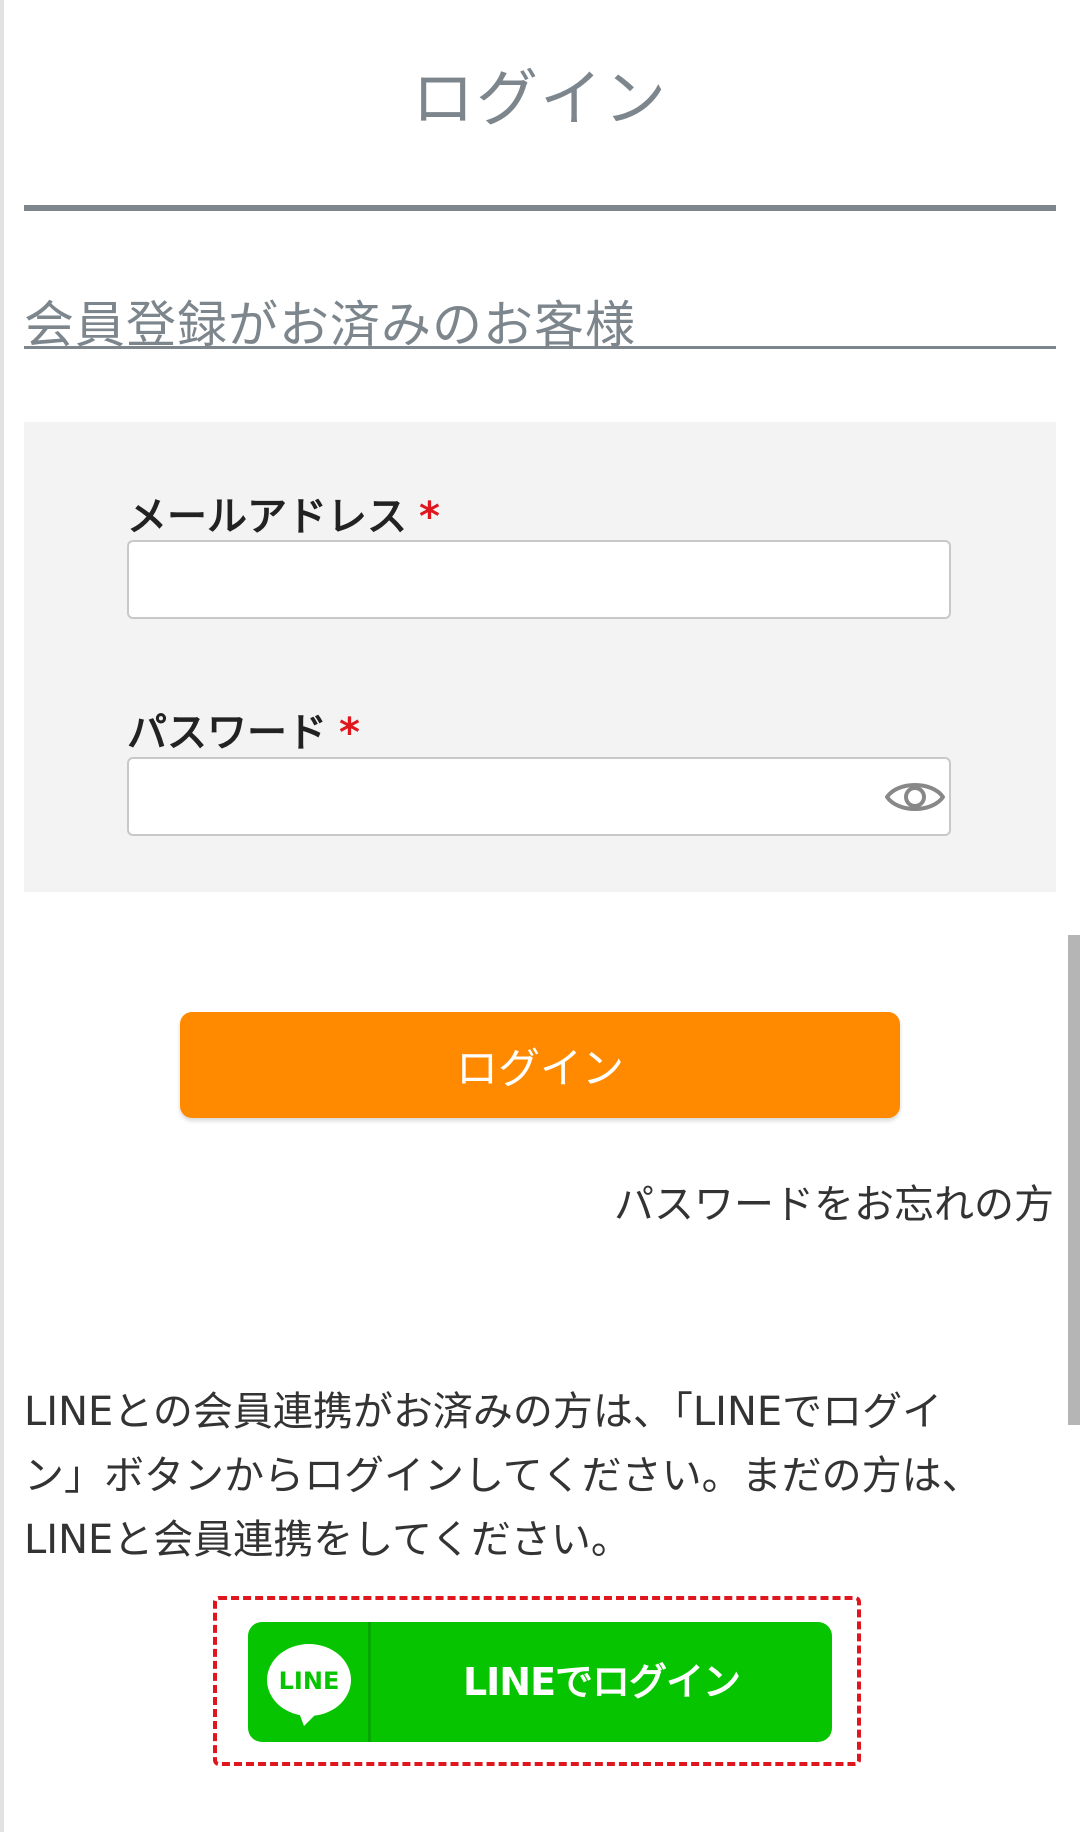 This screenshot has width=1080, height=1832. What do you see at coordinates (834, 1201) in the screenshot?
I see `forgot-password-link: パスワードをお忘れの方` at bounding box center [834, 1201].